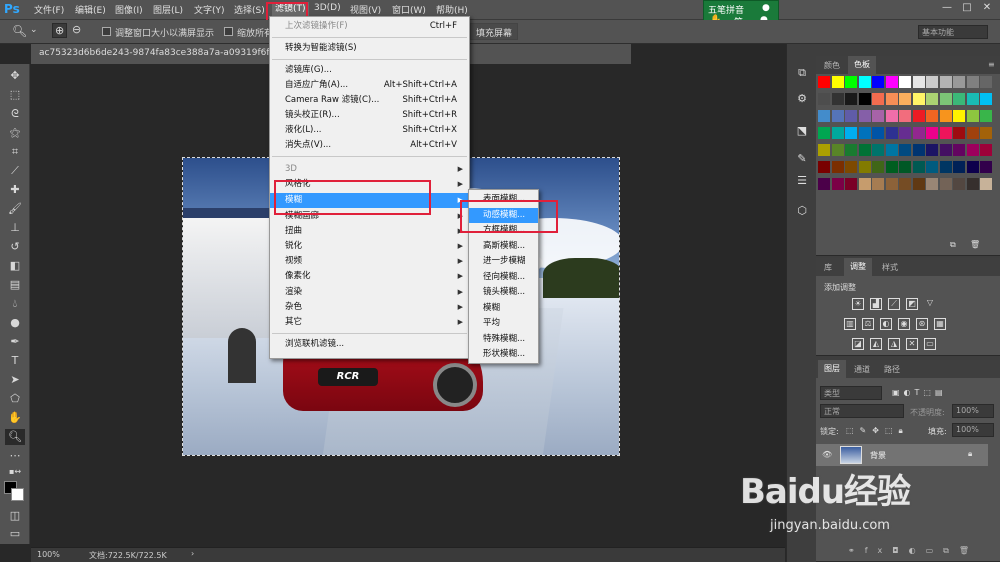 The image size is (1000, 562). Describe the element at coordinates (991, 64) in the screenshot. I see `panel-menu-icon: ≡` at that location.